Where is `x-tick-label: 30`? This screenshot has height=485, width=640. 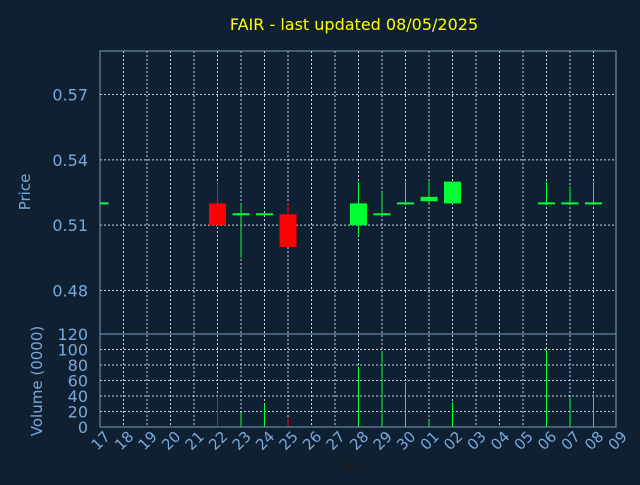
x-tick-label: 30 is located at coordinates (406, 441).